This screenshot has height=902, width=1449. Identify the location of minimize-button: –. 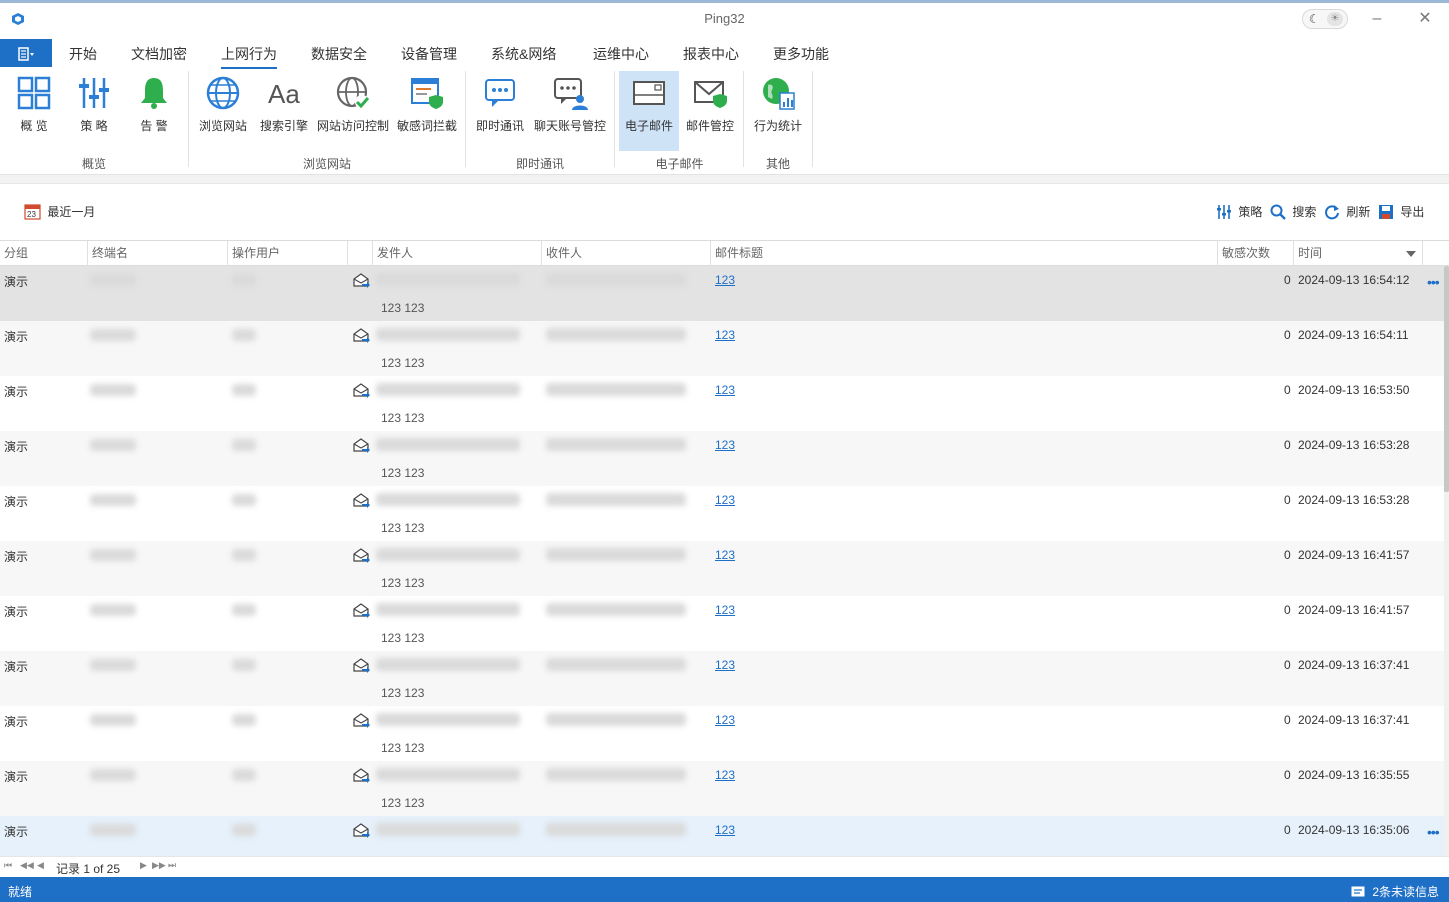
(1377, 19).